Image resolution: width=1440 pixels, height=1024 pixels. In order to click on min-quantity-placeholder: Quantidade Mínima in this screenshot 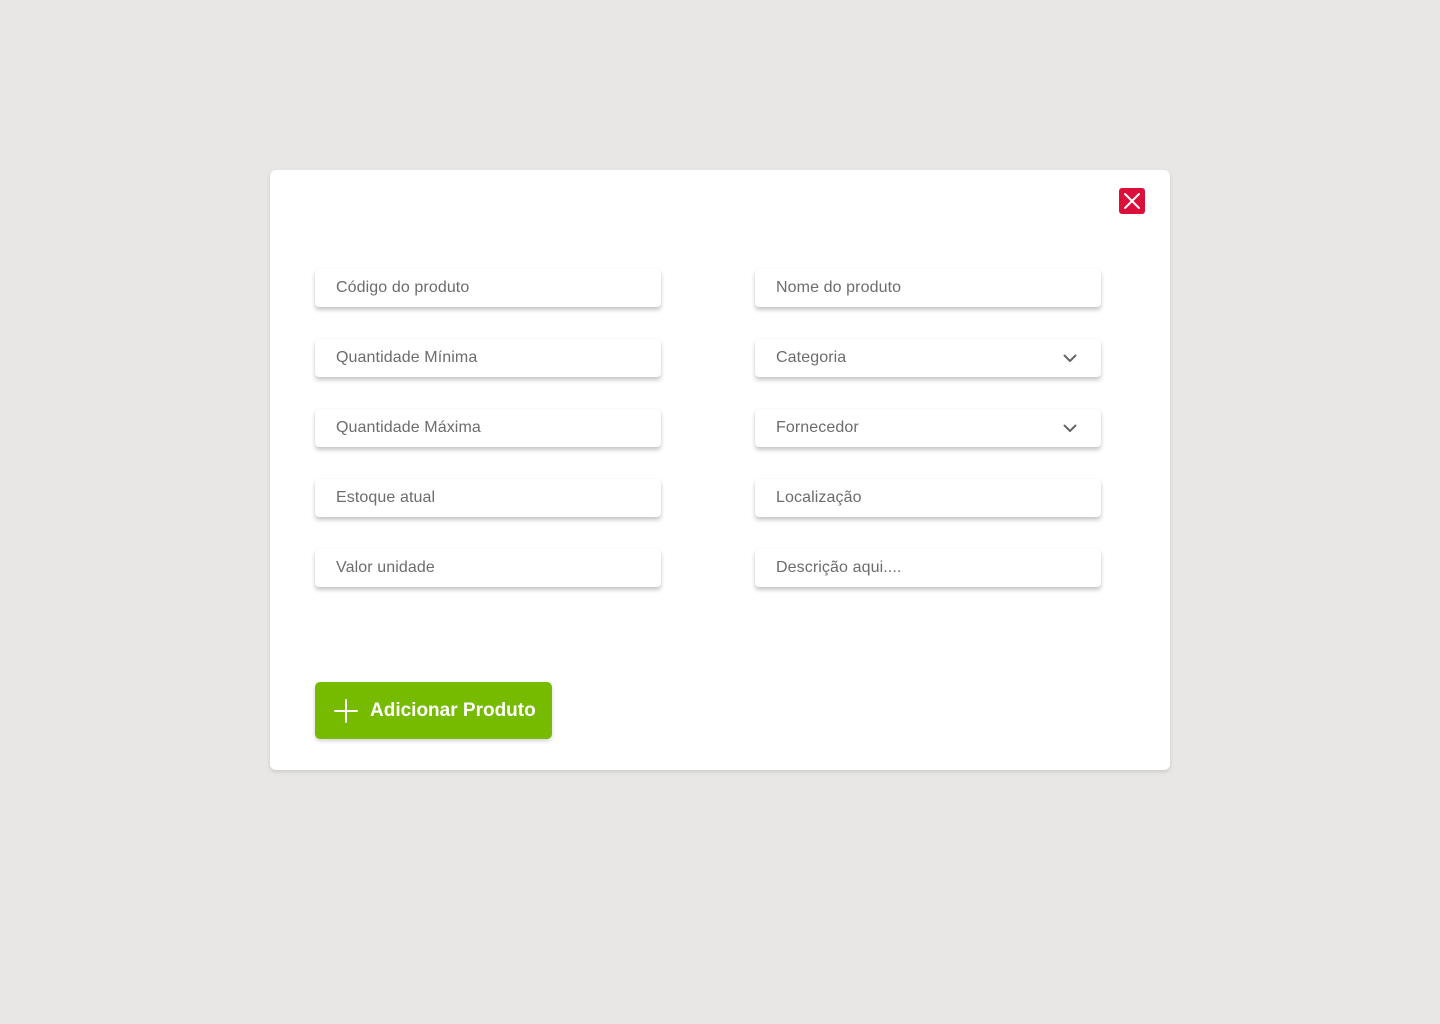, I will do `click(407, 357)`.